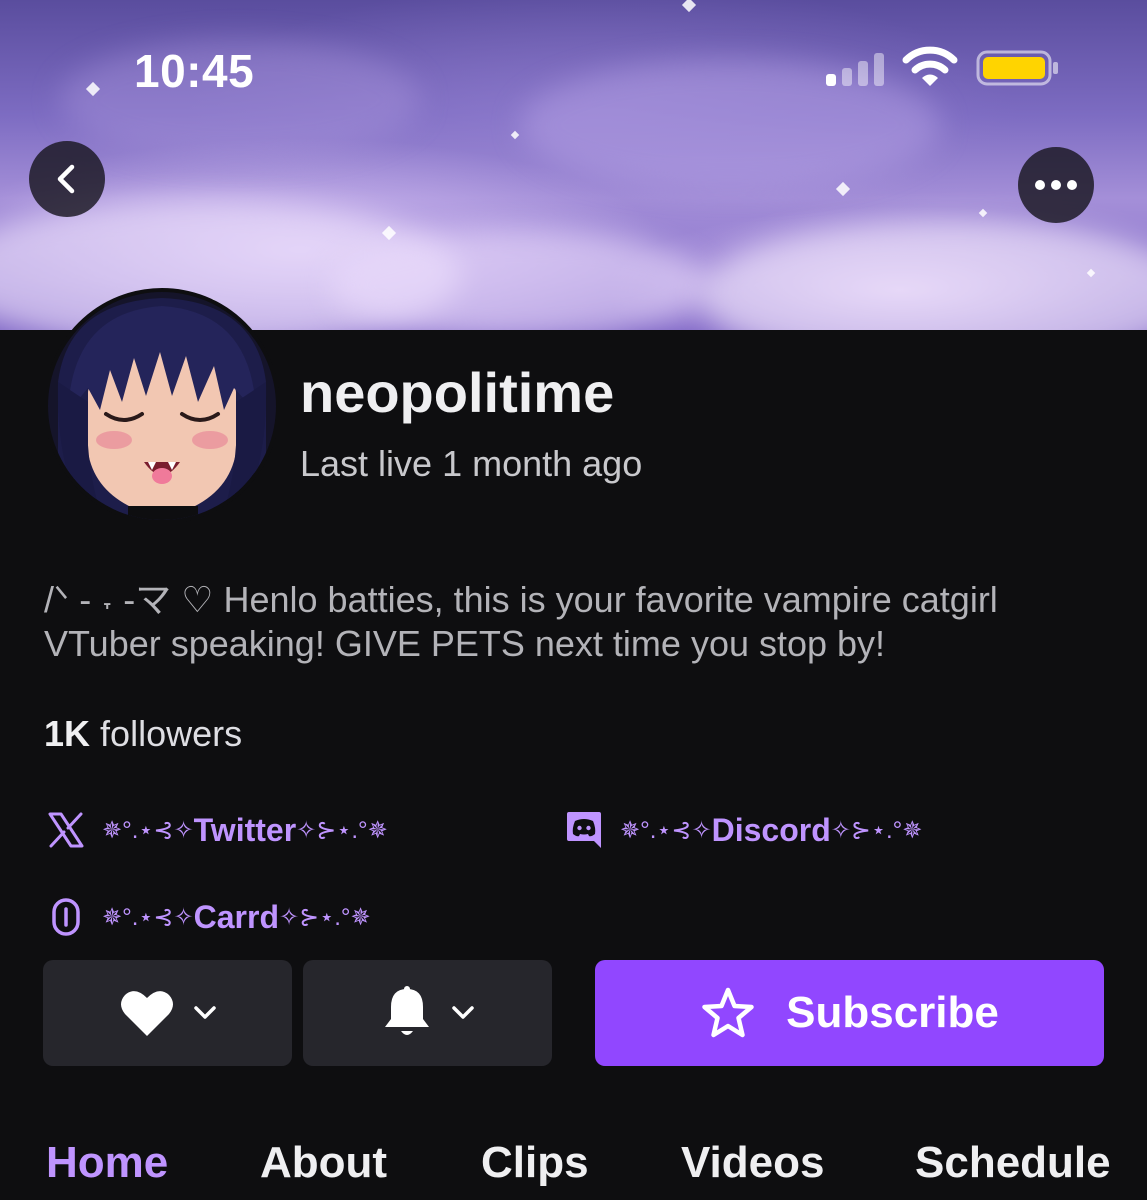  I want to click on notifications-button, so click(427, 1013).